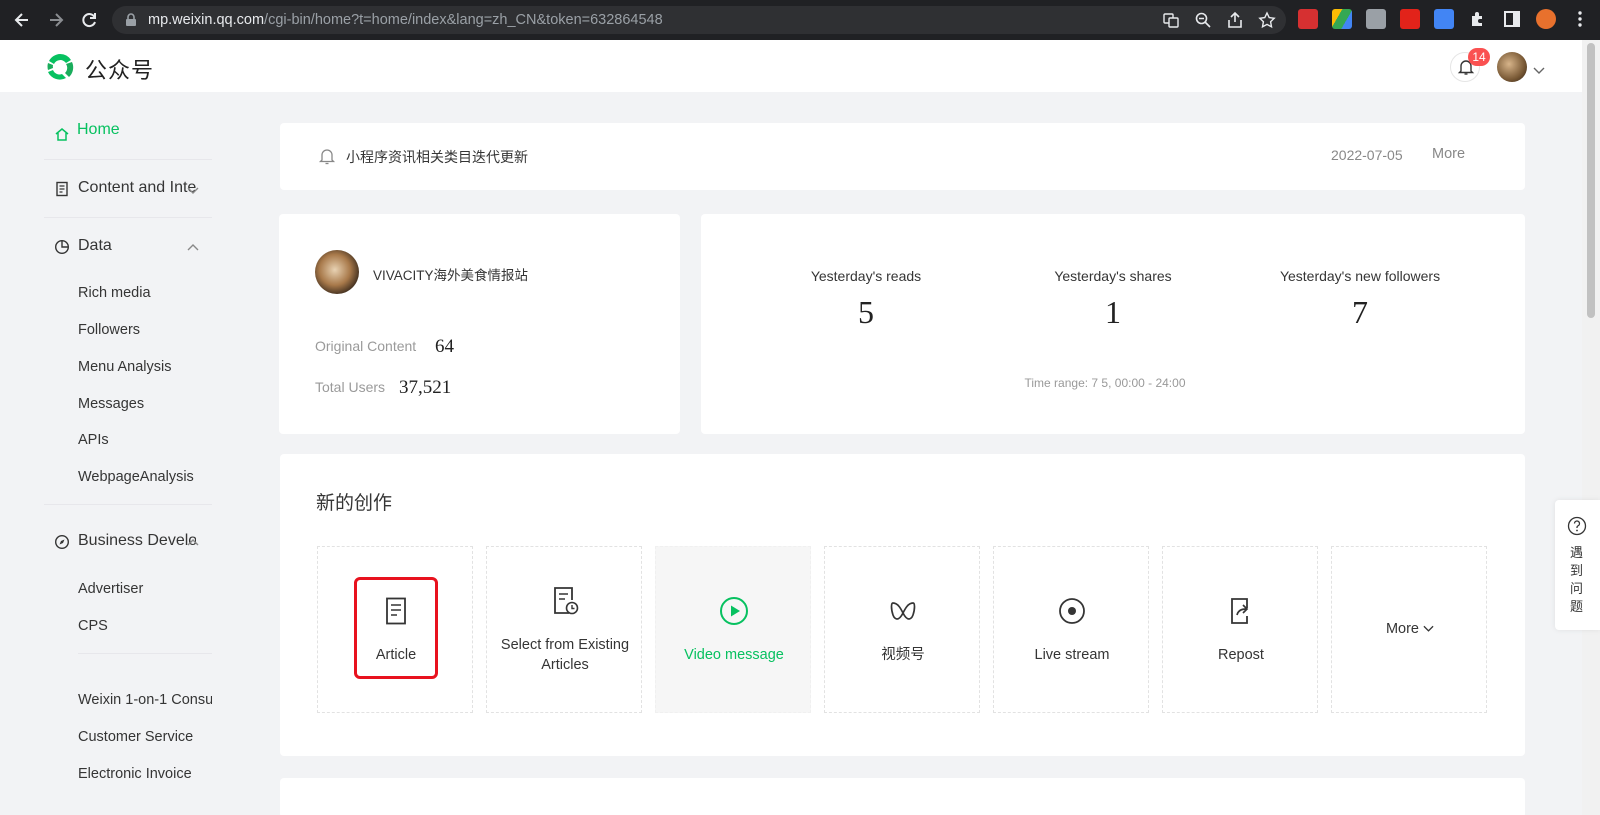 This screenshot has width=1600, height=815. I want to click on profile-avatar-icon, so click(1546, 19).